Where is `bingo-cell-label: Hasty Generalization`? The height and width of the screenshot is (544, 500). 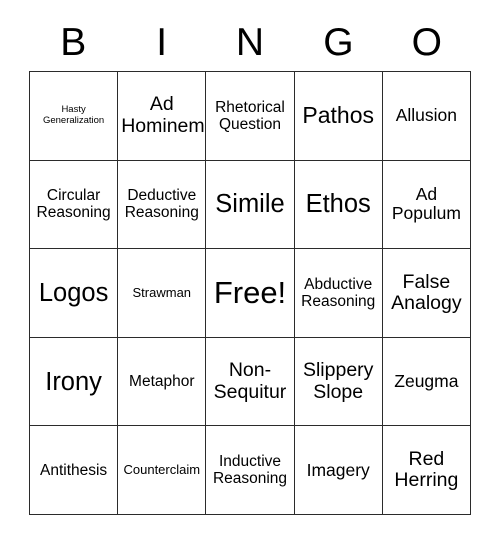 bingo-cell-label: Hasty Generalization is located at coordinates (73, 115).